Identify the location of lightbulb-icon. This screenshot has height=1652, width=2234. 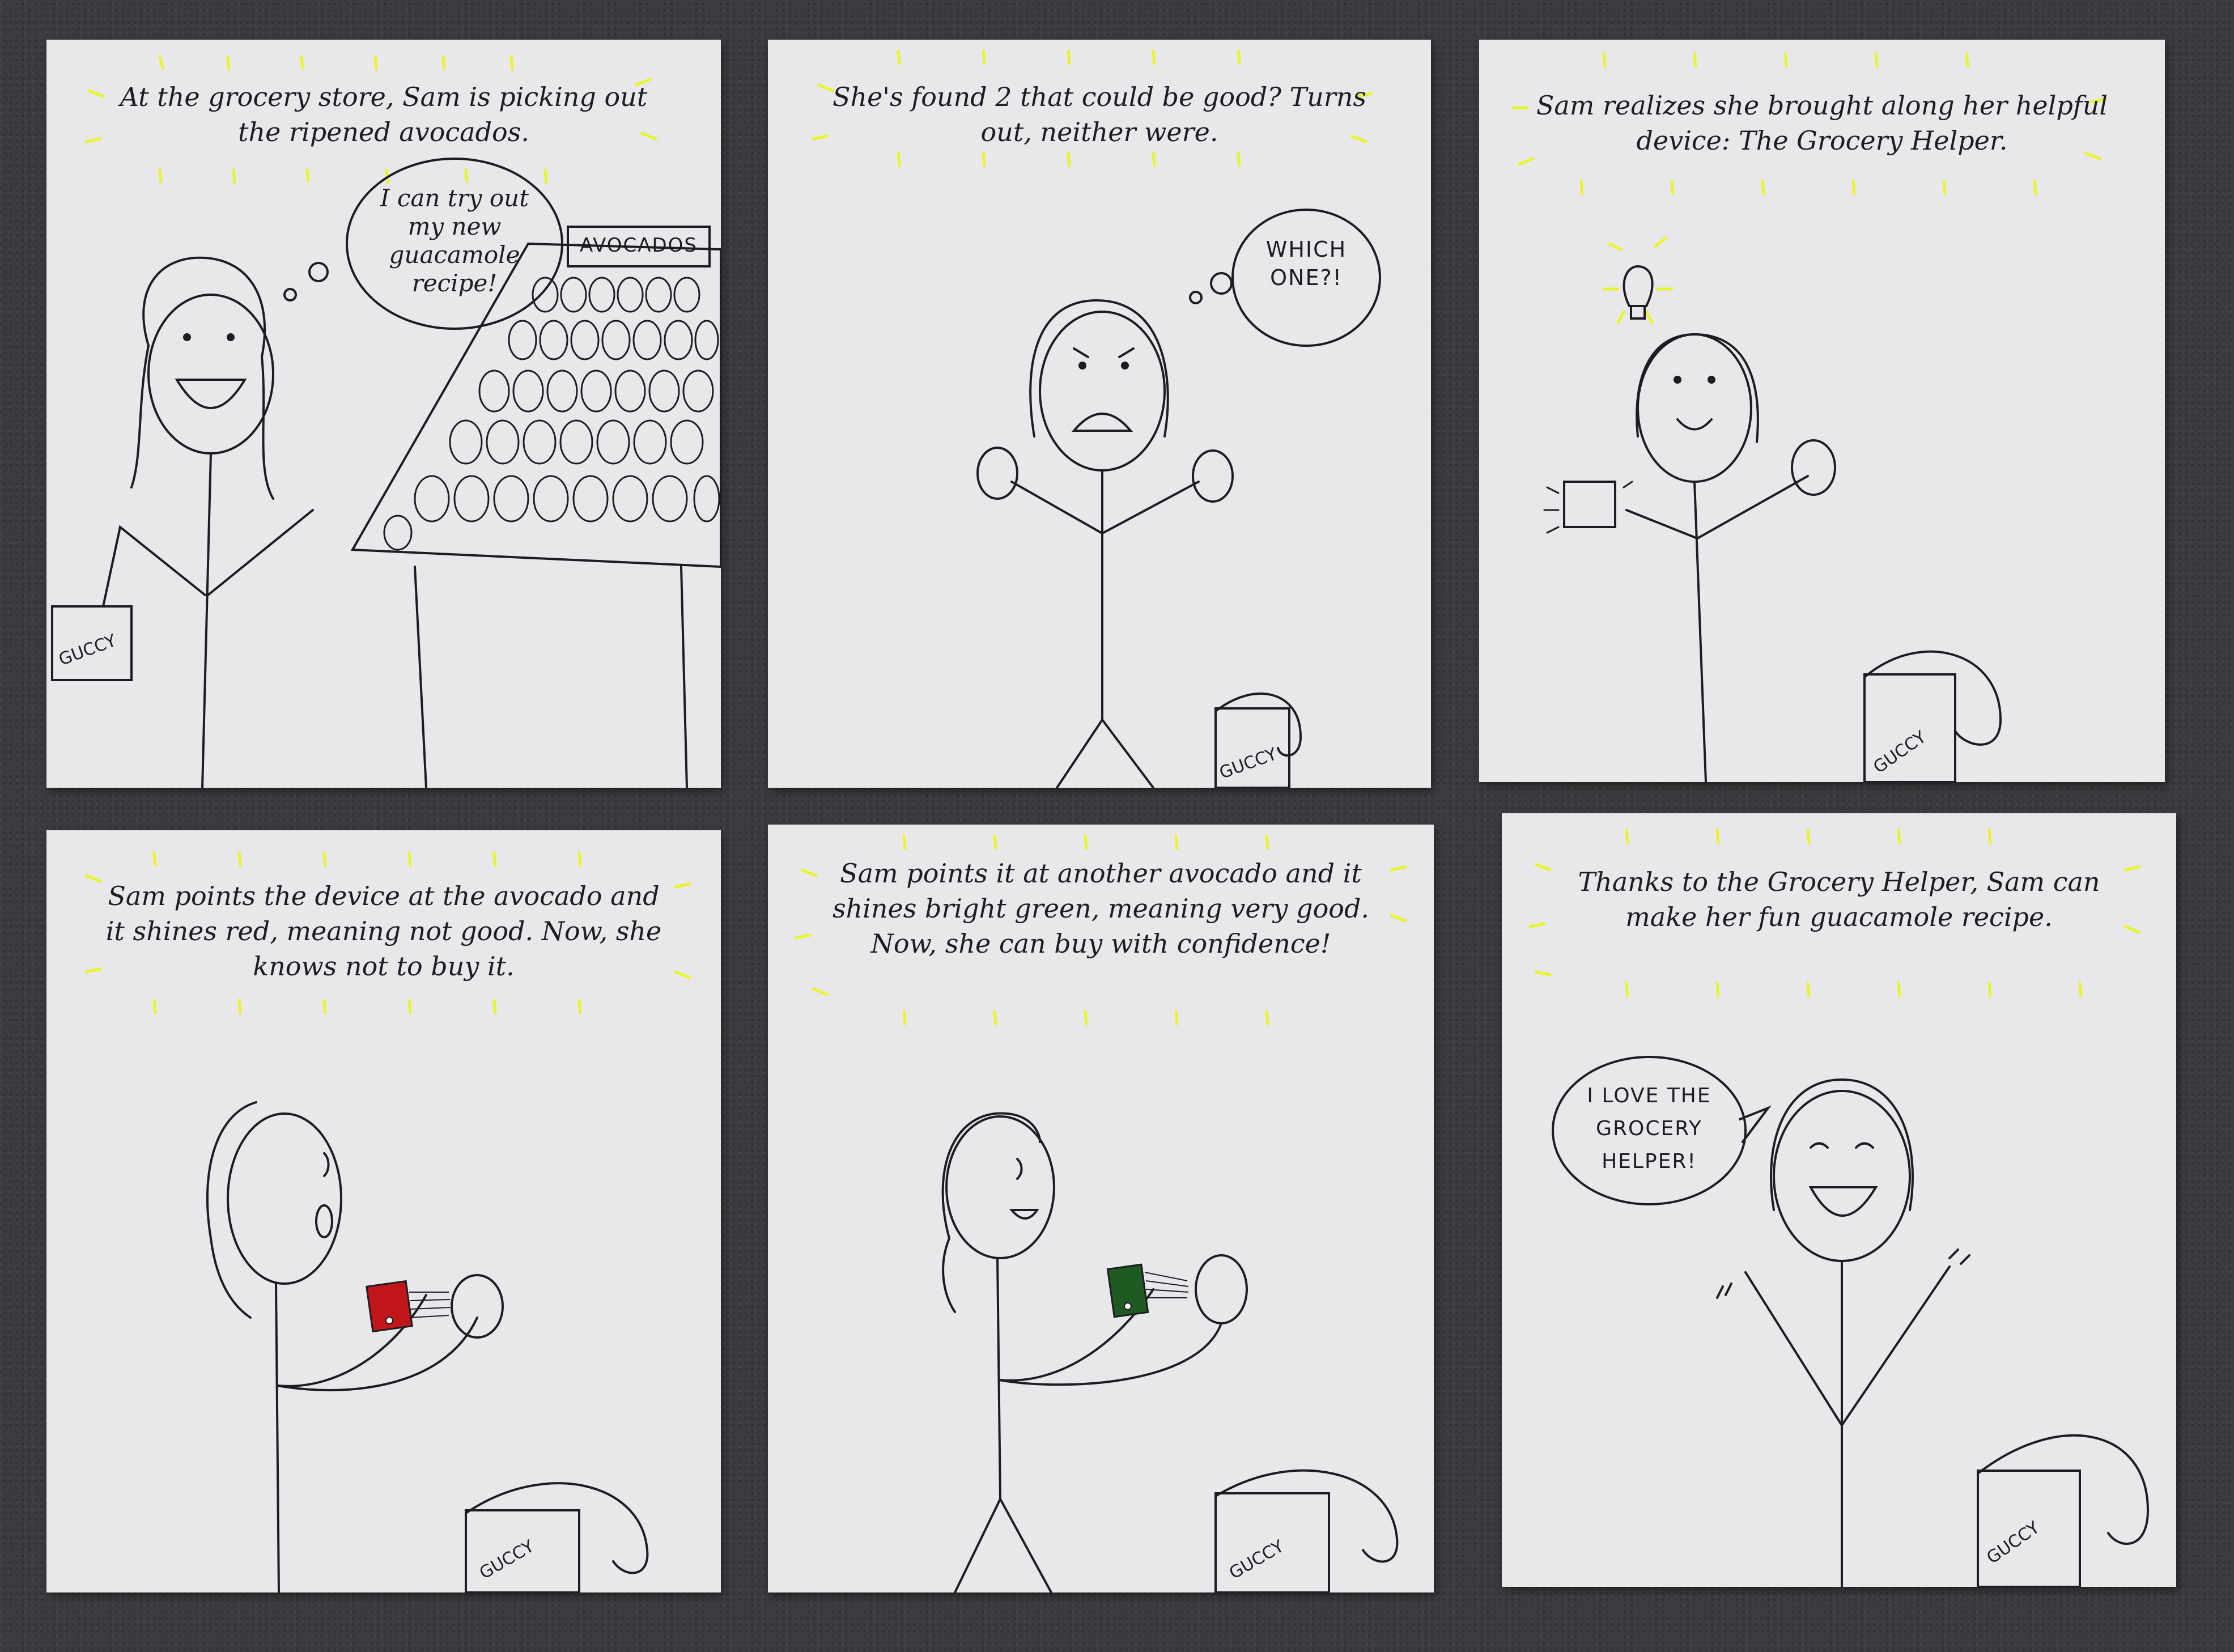
(1639, 286).